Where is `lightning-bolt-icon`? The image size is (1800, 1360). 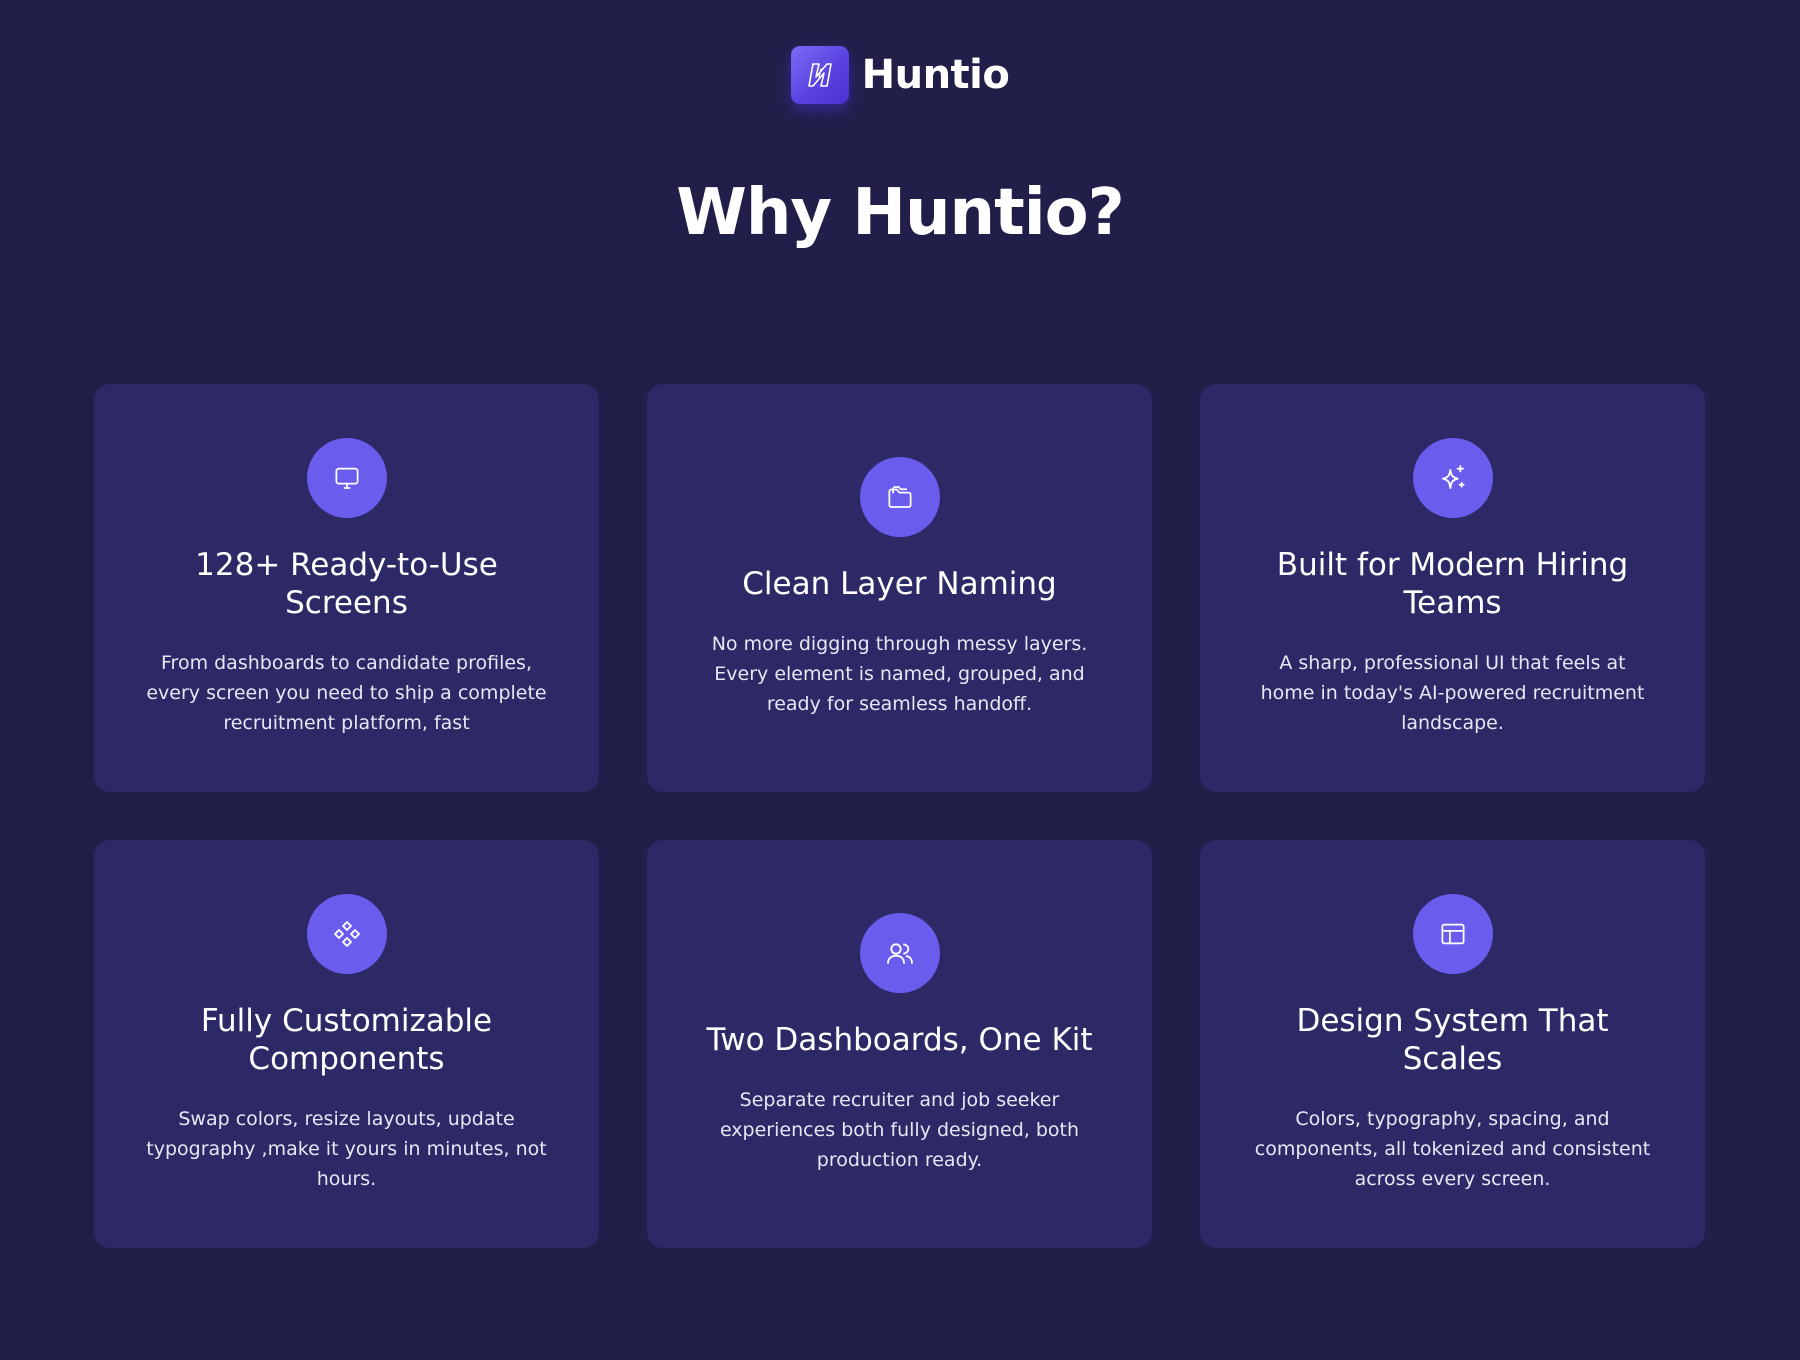
lightning-bolt-icon is located at coordinates (819, 75).